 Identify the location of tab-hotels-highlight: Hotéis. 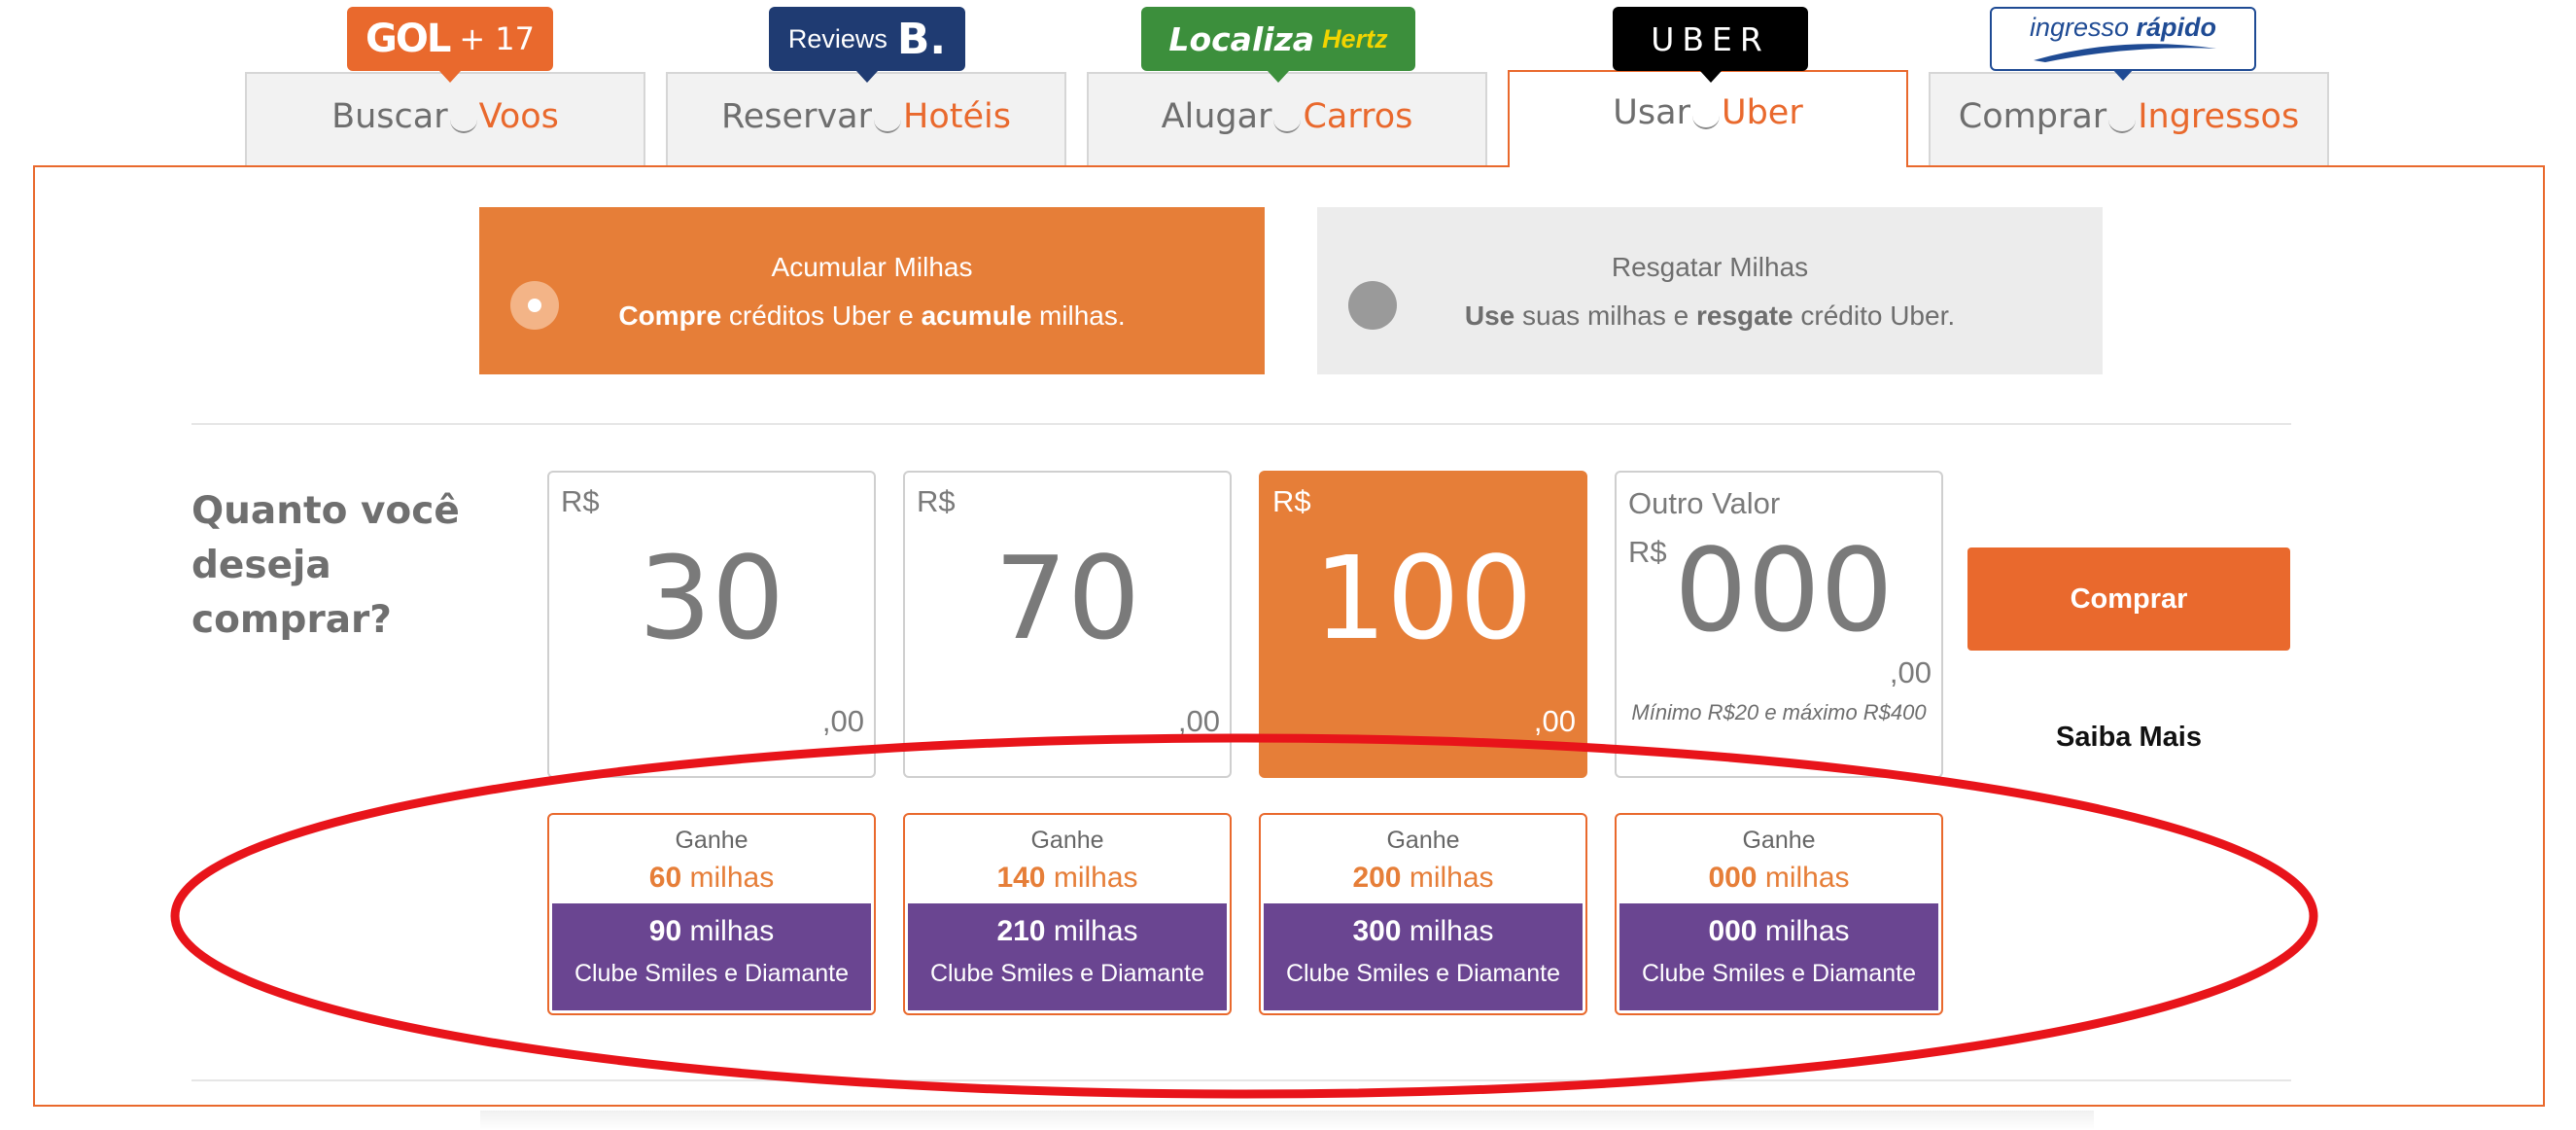
(957, 116).